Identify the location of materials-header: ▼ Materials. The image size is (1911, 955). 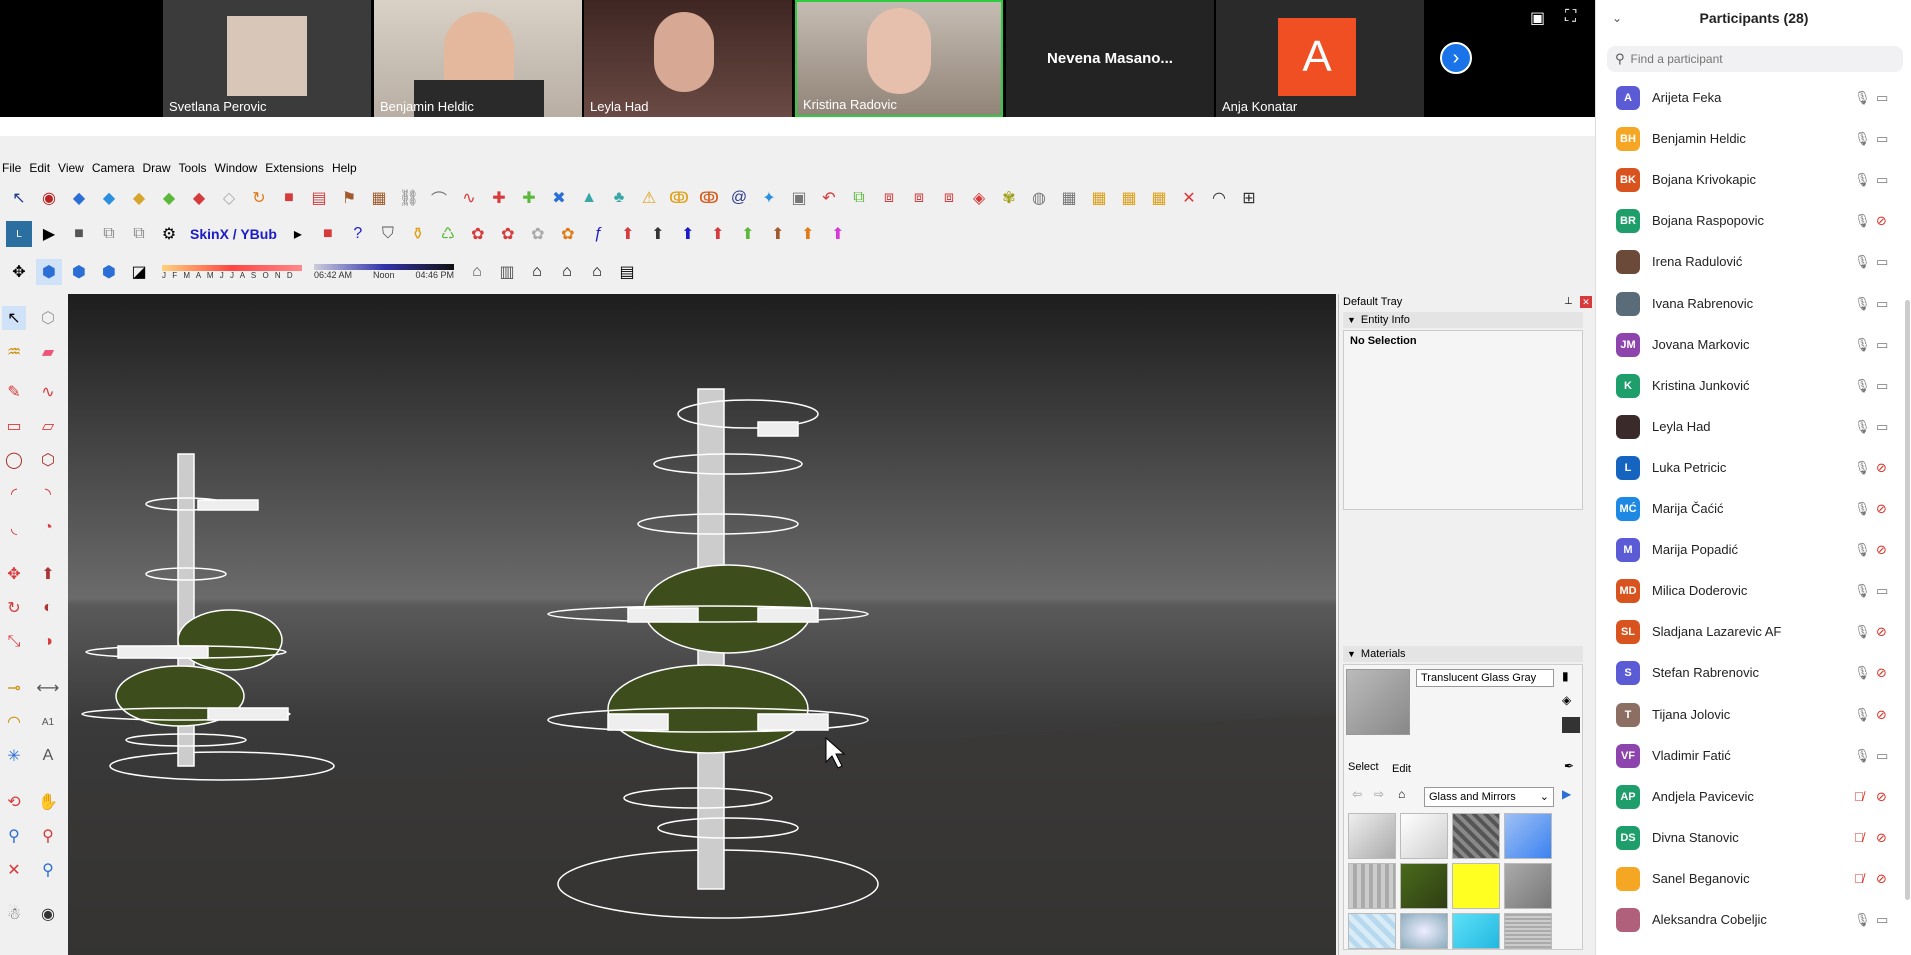
(1463, 654).